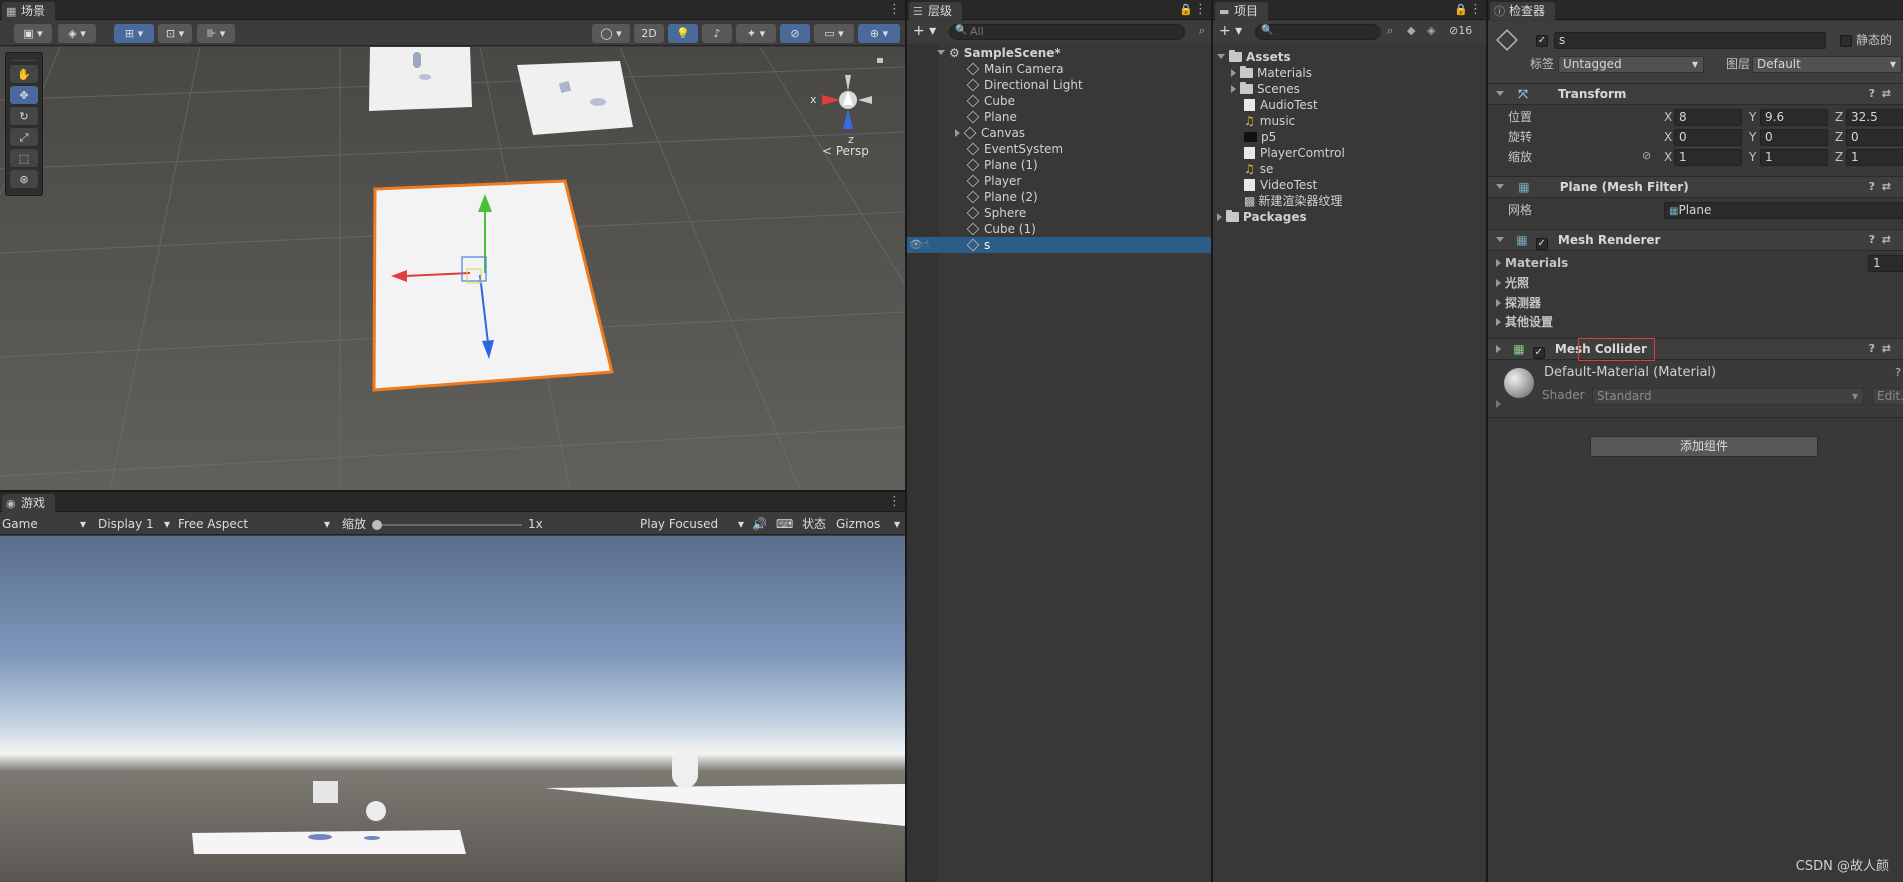 Image resolution: width=1903 pixels, height=882 pixels. I want to click on mesh-object-field: ▦Plane, so click(1783, 210).